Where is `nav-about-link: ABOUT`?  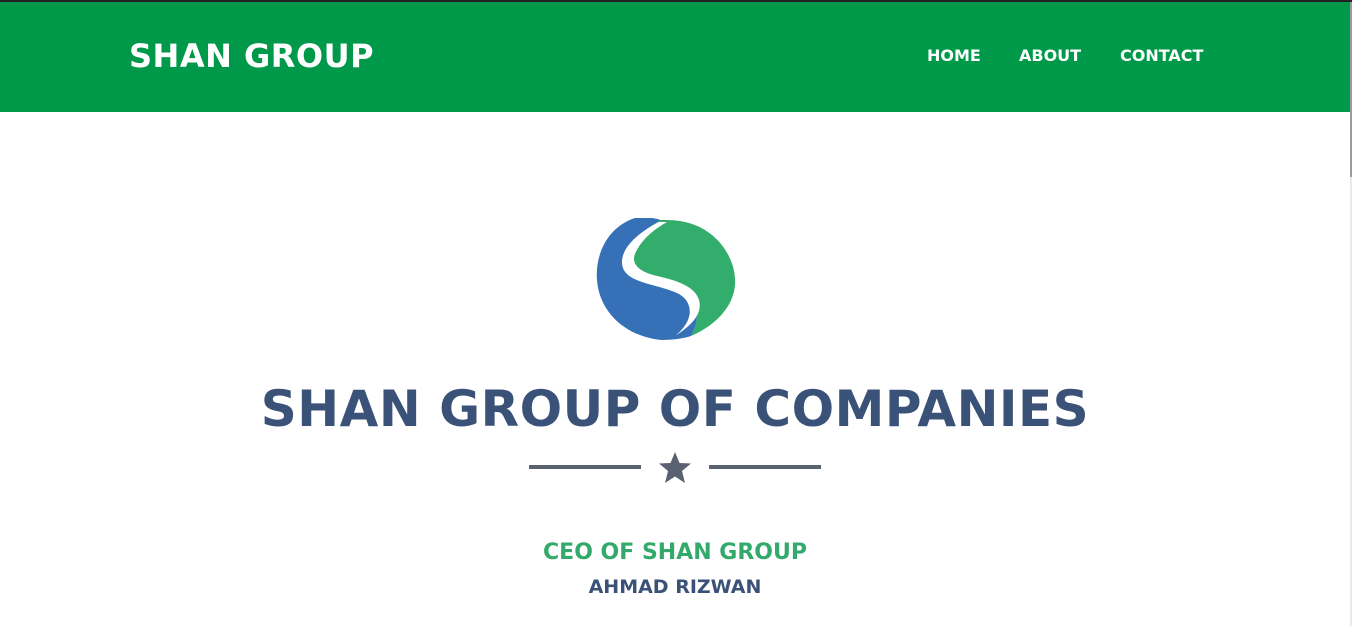 nav-about-link: ABOUT is located at coordinates (1050, 55).